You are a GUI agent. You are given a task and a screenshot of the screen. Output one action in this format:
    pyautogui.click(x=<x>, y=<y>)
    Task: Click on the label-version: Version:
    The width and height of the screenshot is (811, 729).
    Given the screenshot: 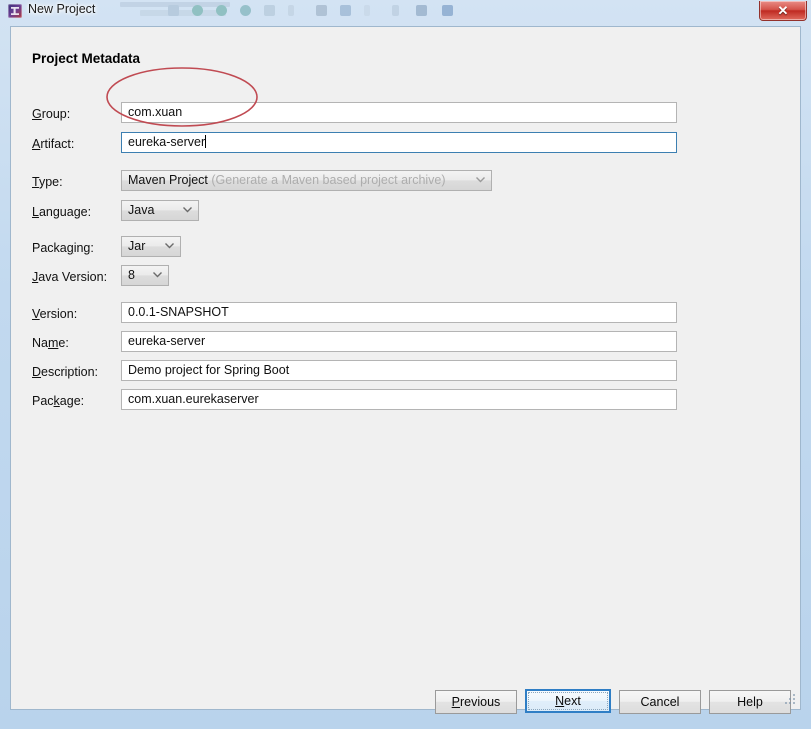 What is the action you would take?
    pyautogui.click(x=55, y=314)
    